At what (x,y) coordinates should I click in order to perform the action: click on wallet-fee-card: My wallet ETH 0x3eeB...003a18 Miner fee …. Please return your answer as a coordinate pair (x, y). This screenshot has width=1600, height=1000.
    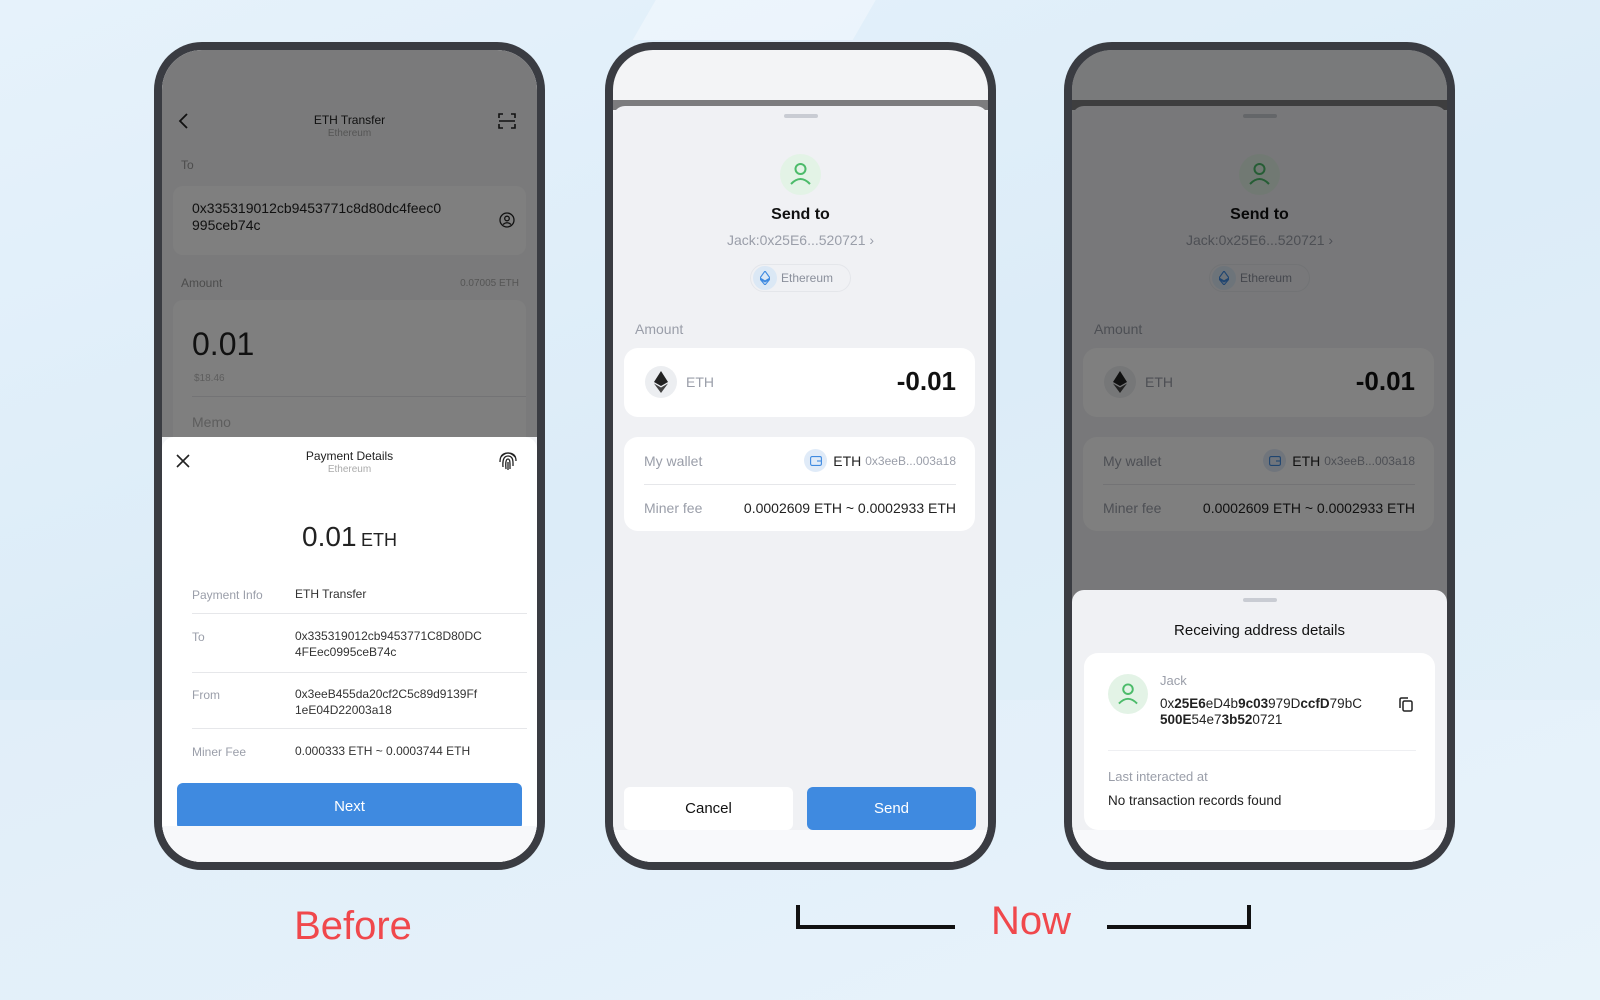
    Looking at the image, I should click on (799, 484).